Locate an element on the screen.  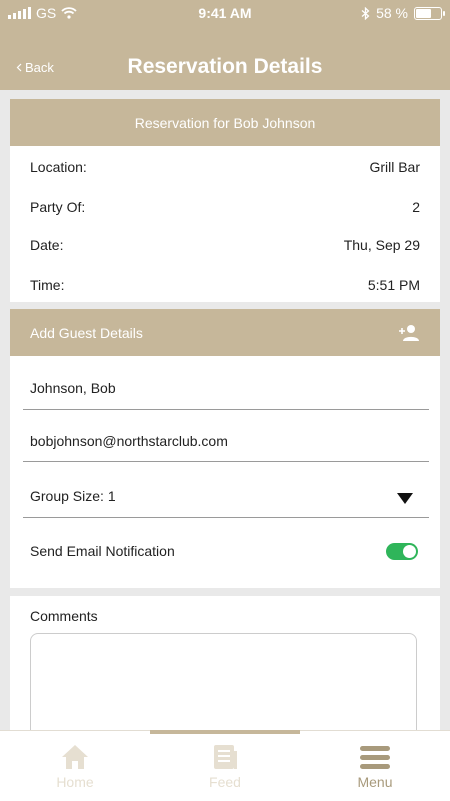
date-row: Date: Thu, Sep 29 is located at coordinates (225, 245).